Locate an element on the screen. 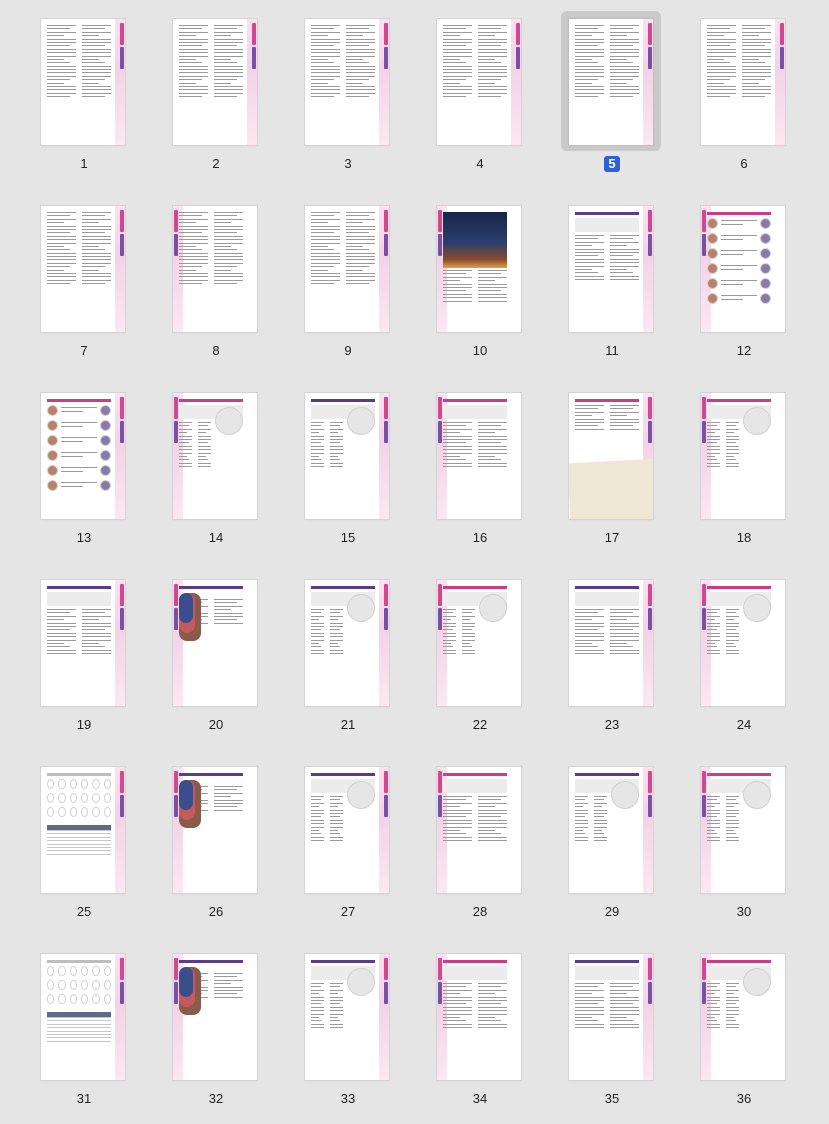  page-thumbnail-item: 36 is located at coordinates (744, 1039).